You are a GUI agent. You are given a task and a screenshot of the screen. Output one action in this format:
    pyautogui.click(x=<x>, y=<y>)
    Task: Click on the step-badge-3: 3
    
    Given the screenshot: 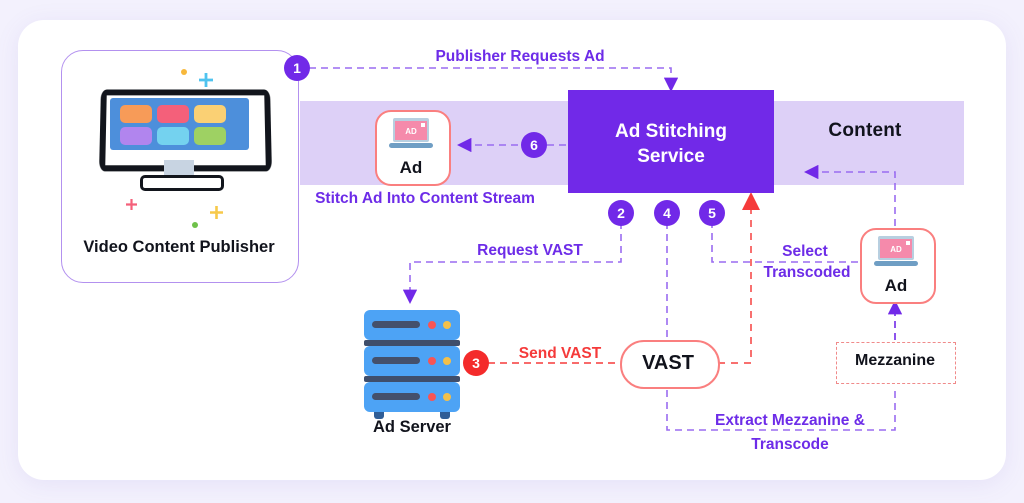 What is the action you would take?
    pyautogui.click(x=476, y=363)
    